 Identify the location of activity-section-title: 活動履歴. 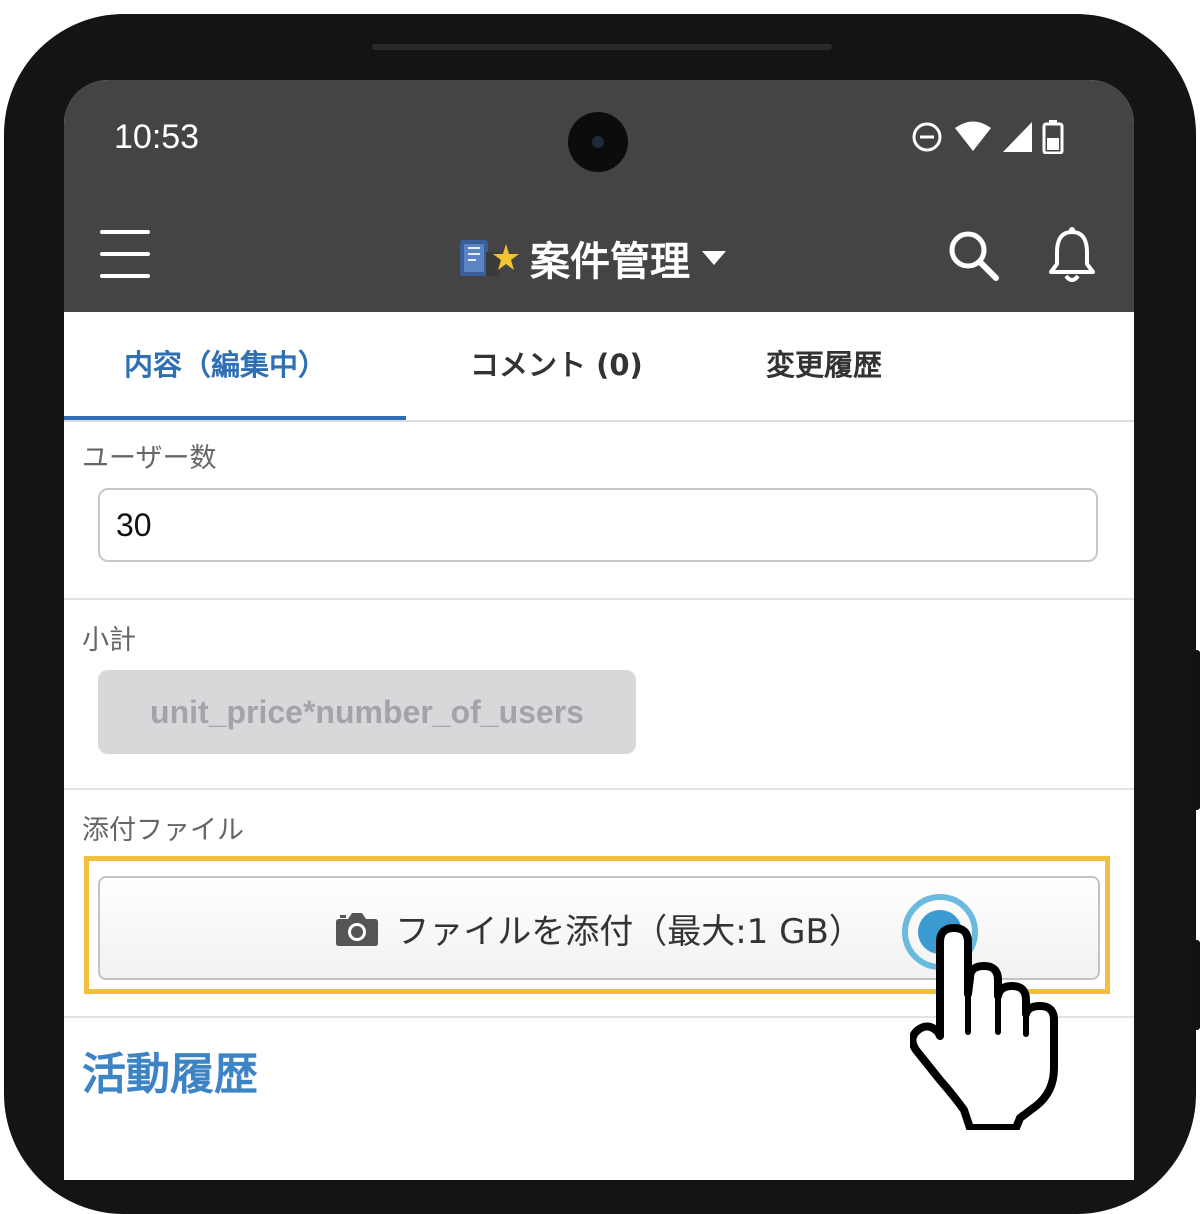
(170, 1074).